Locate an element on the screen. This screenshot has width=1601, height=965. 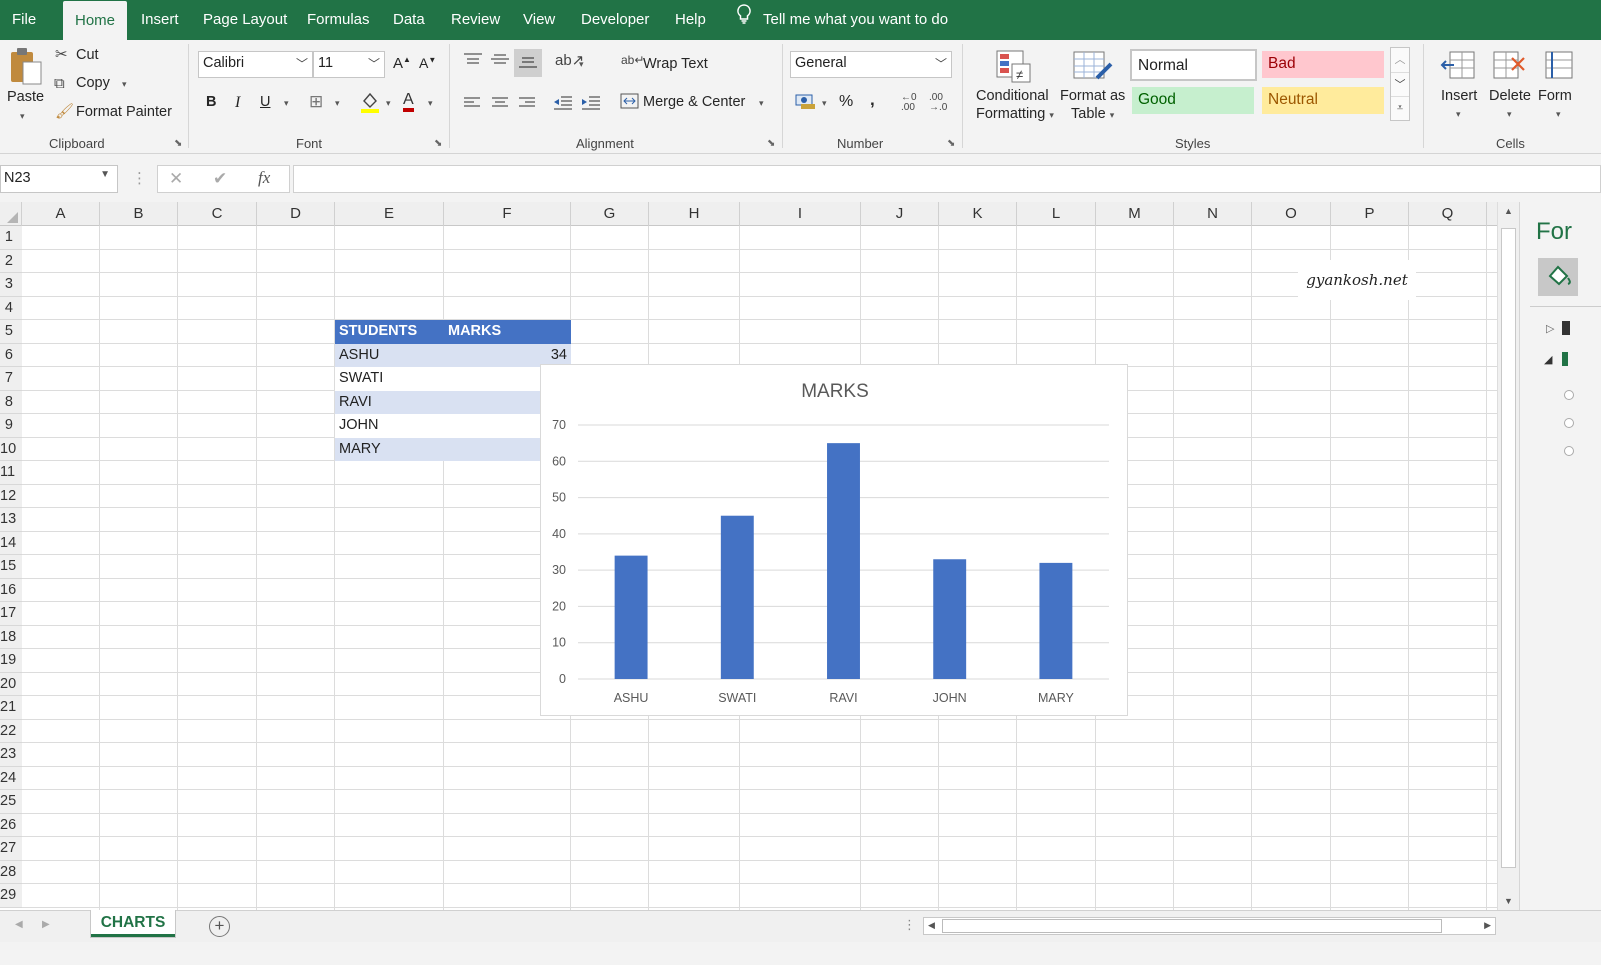
table-header-students: STUDENTS is located at coordinates (389, 332).